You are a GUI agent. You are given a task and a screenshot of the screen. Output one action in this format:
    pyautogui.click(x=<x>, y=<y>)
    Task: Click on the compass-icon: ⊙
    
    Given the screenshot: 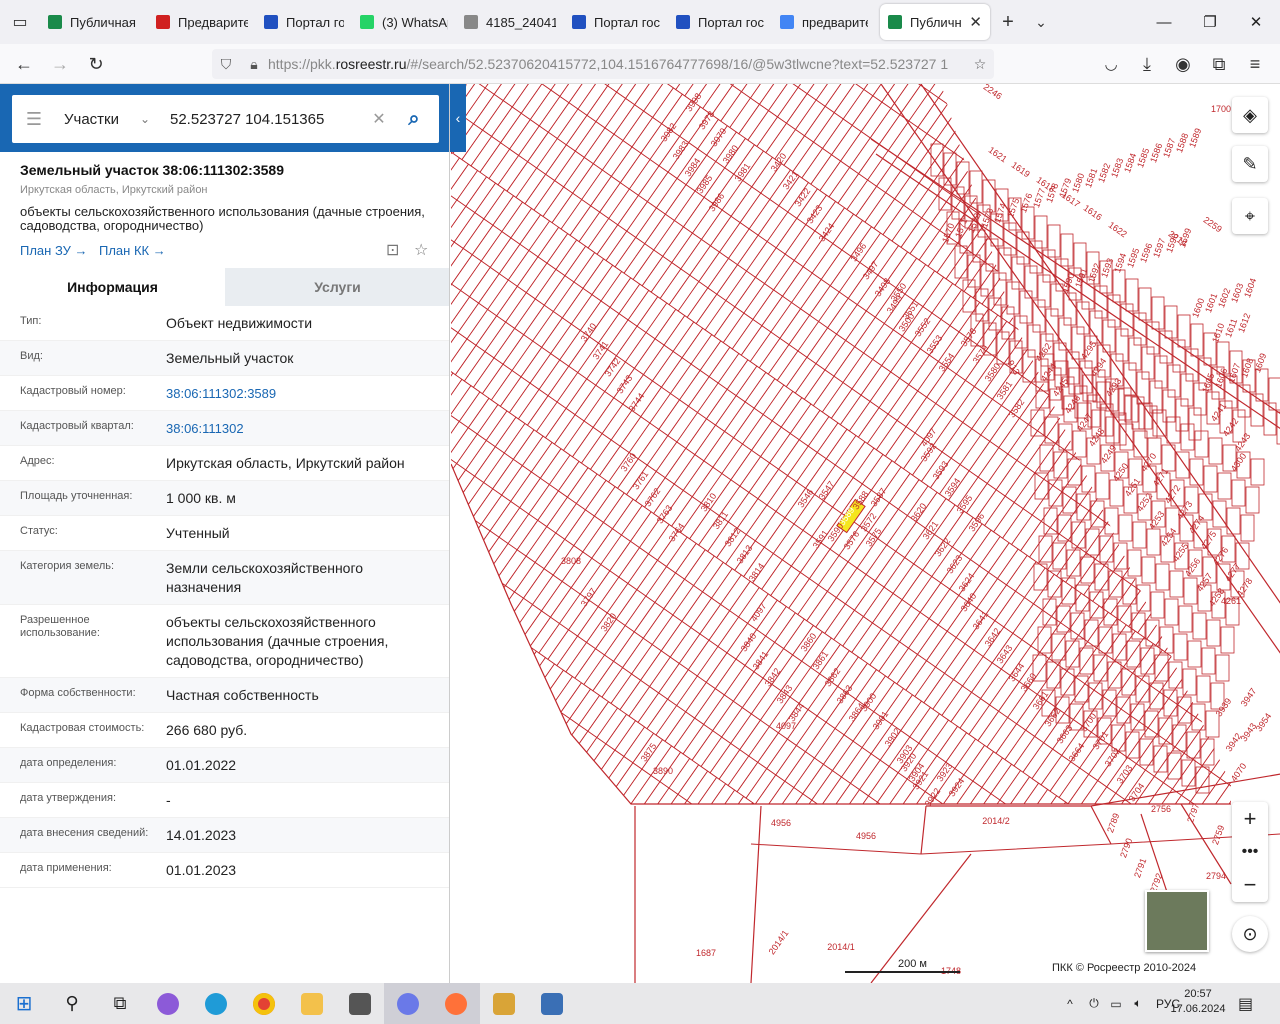 What is the action you would take?
    pyautogui.click(x=1250, y=934)
    